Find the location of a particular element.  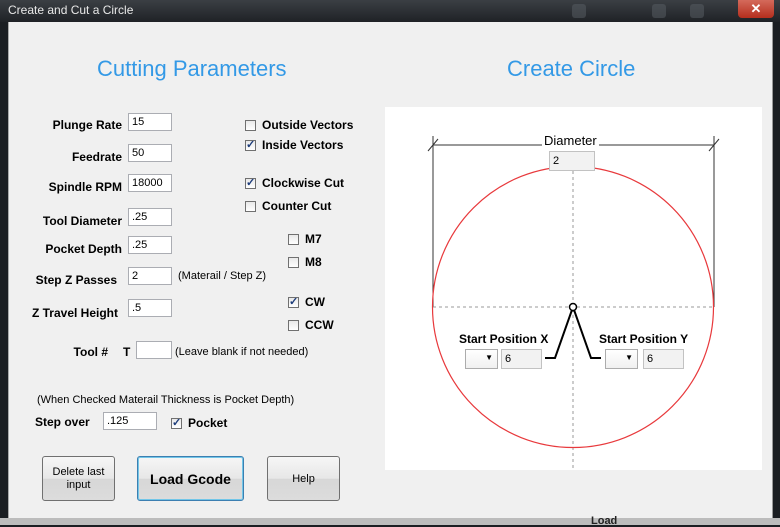

ccw-checkbox: CCW is located at coordinates (311, 325).